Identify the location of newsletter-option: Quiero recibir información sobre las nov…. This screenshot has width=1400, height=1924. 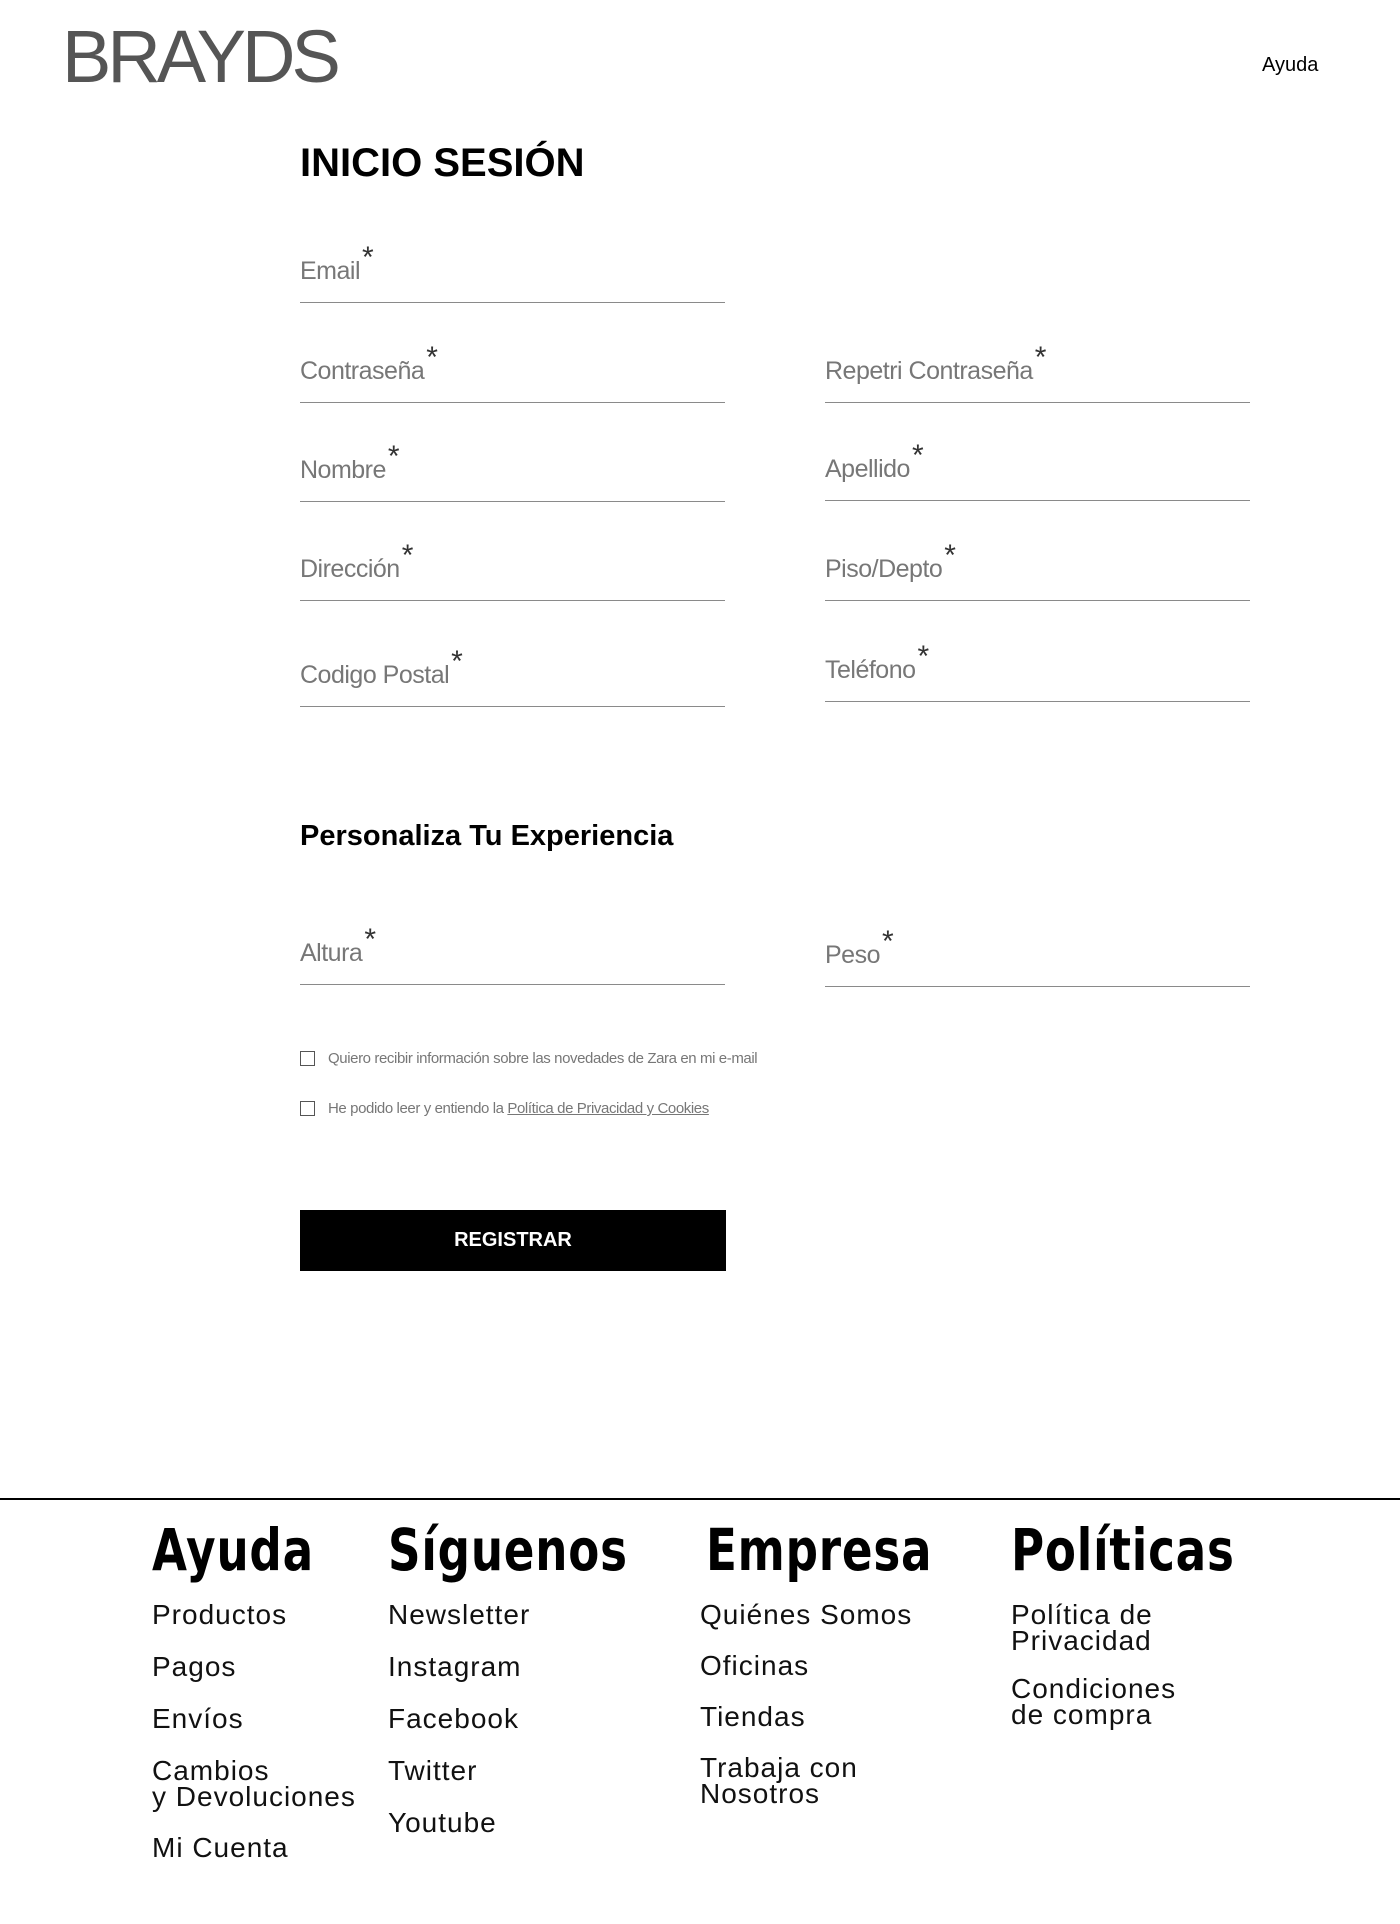
(529, 1058).